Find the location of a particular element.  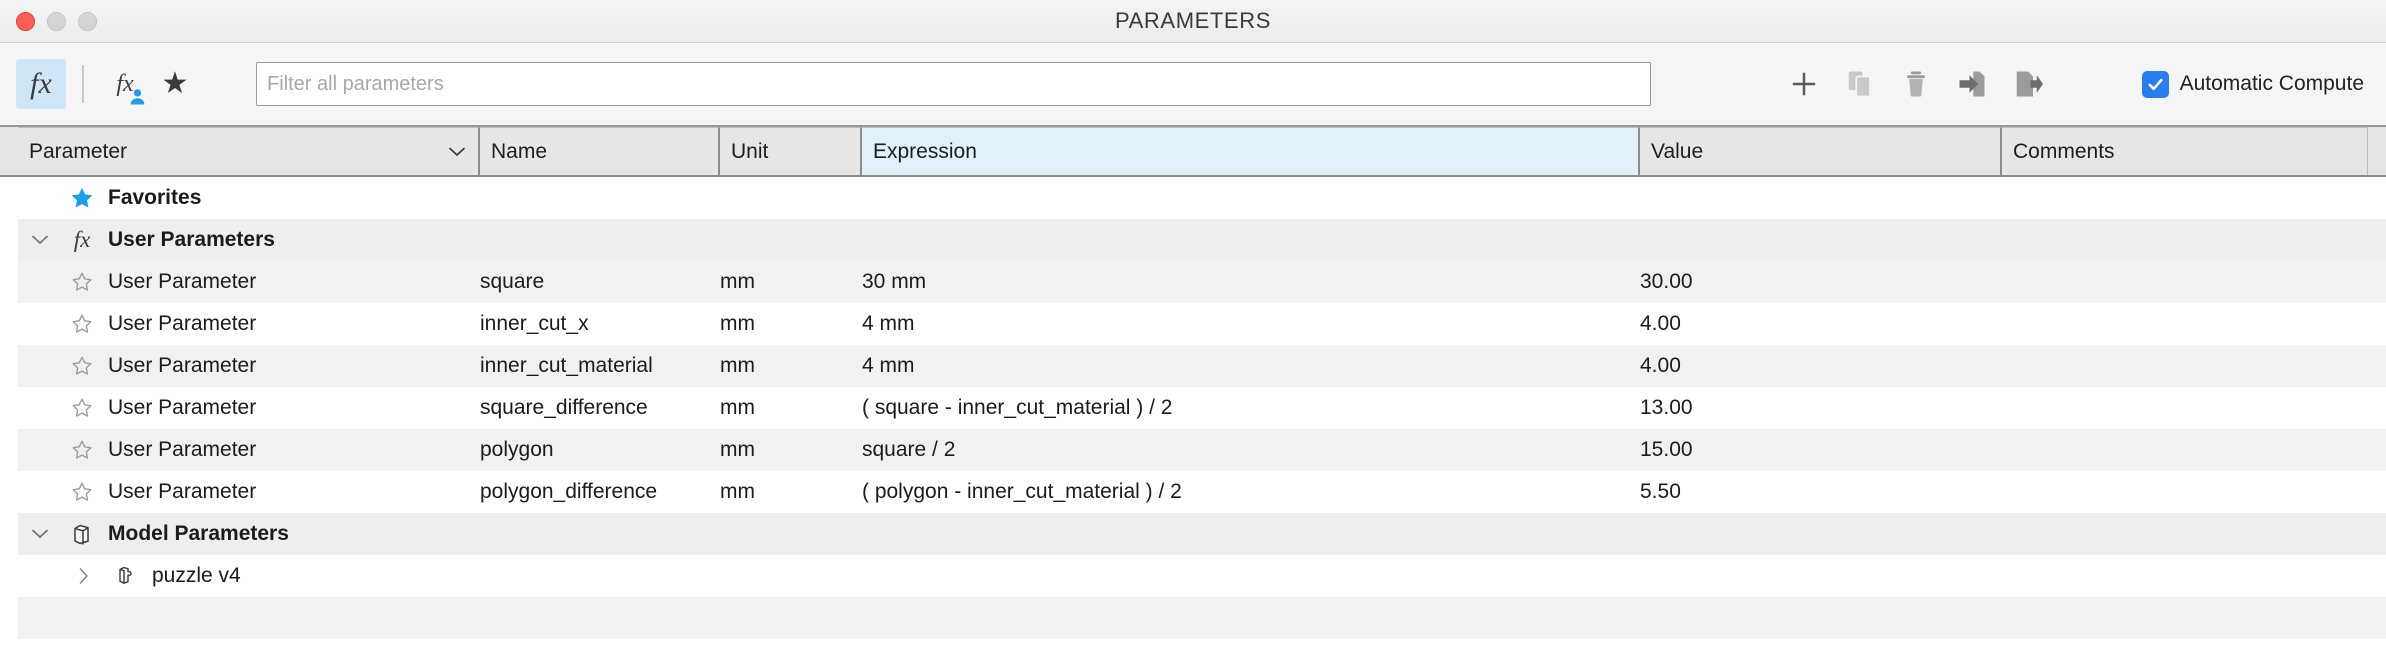

table-row: fx User Parameters is located at coordinates (1202, 240).